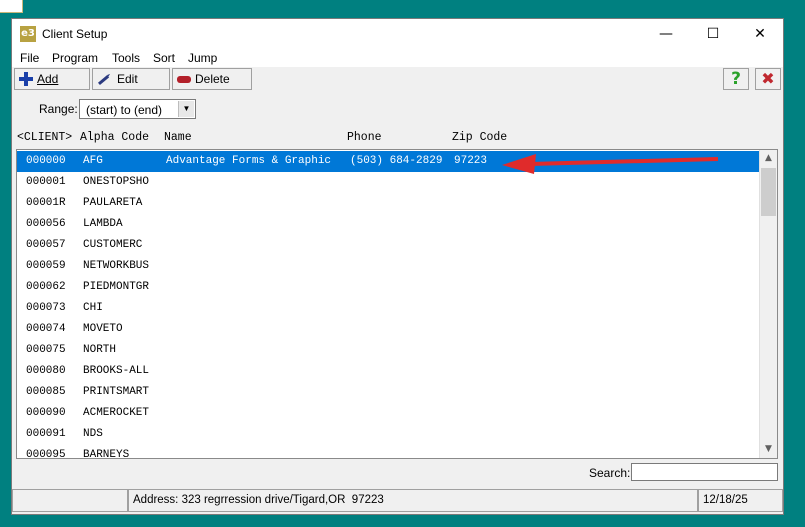 The width and height of the screenshot is (805, 527). I want to click on menu-tools: Tools, so click(126, 58).